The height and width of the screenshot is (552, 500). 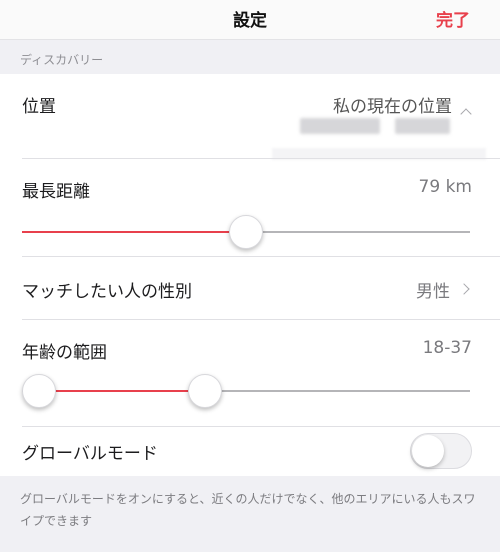 What do you see at coordinates (250, 288) in the screenshot?
I see `gender-preference-row: マッチしたい人の性別 男性` at bounding box center [250, 288].